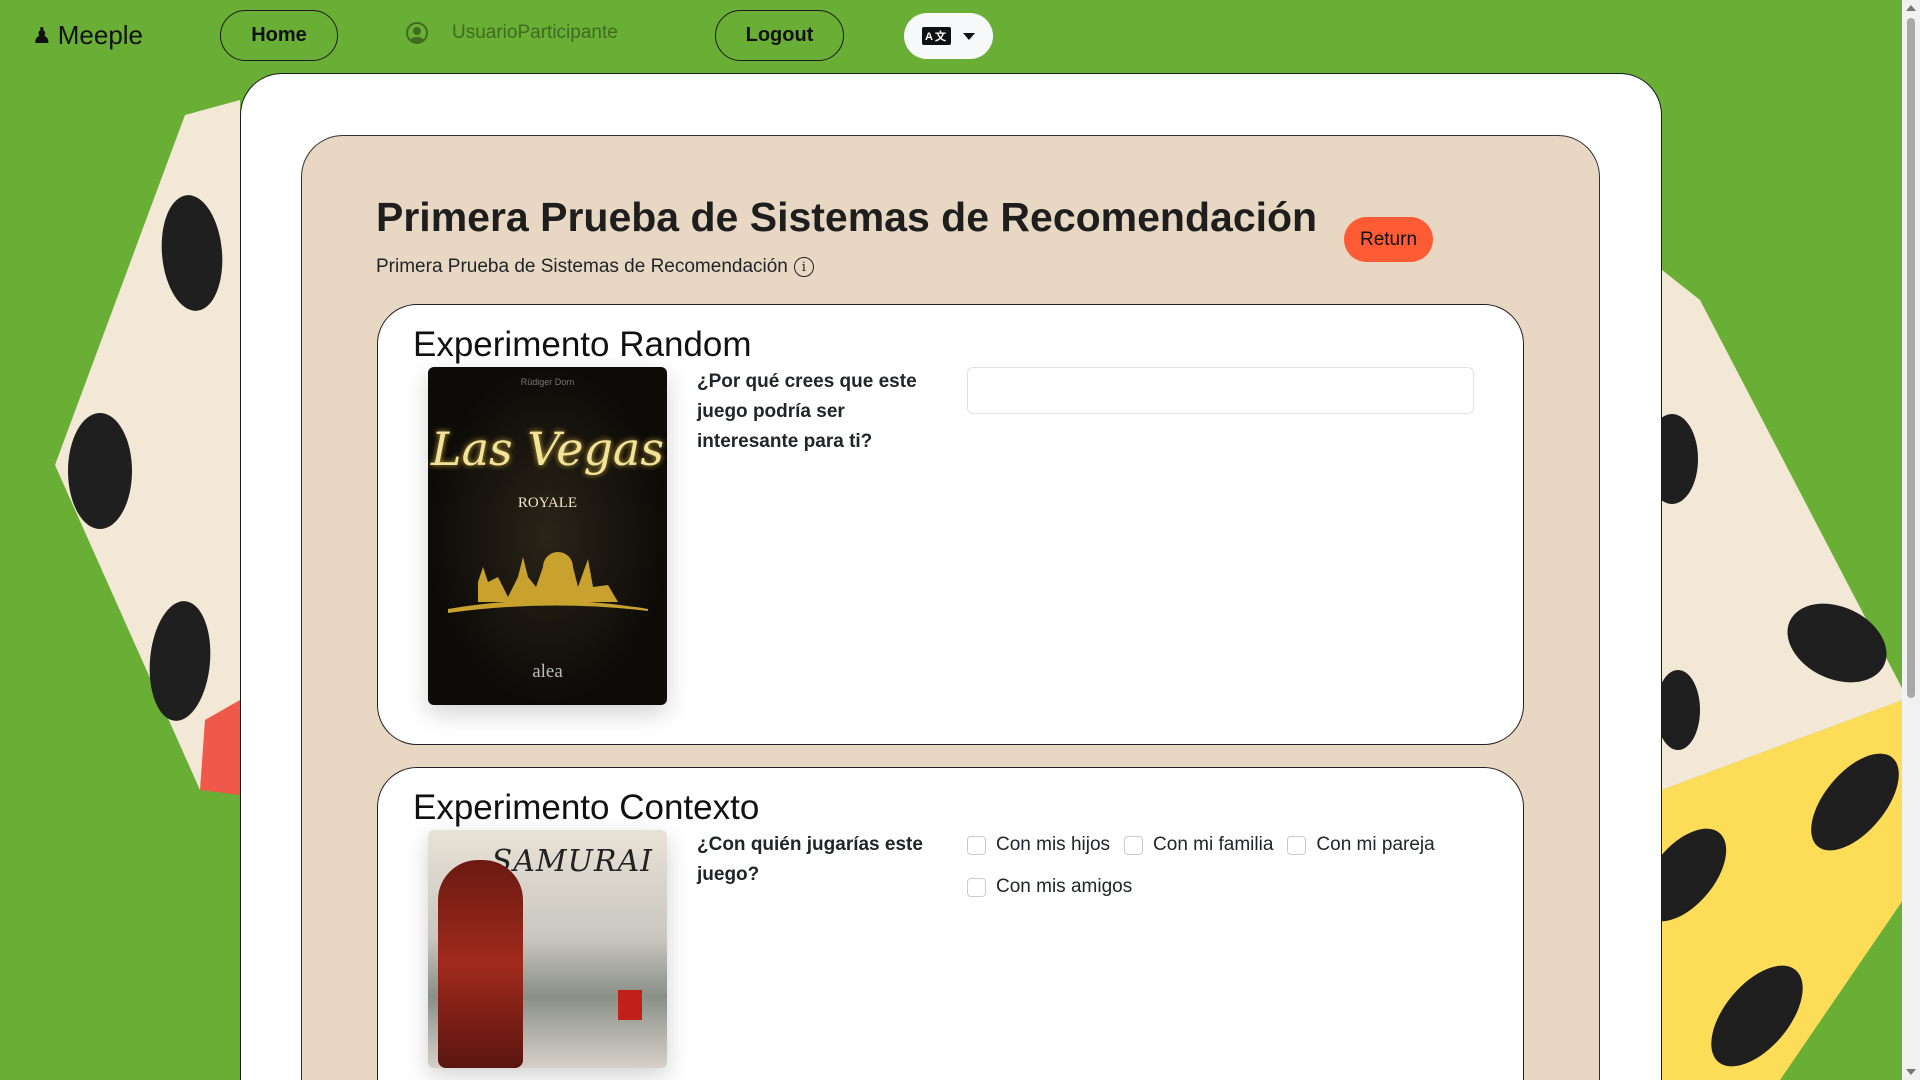 This screenshot has height=1080, width=1920. What do you see at coordinates (1911, 358) in the screenshot?
I see `scrollbar-thumb` at bounding box center [1911, 358].